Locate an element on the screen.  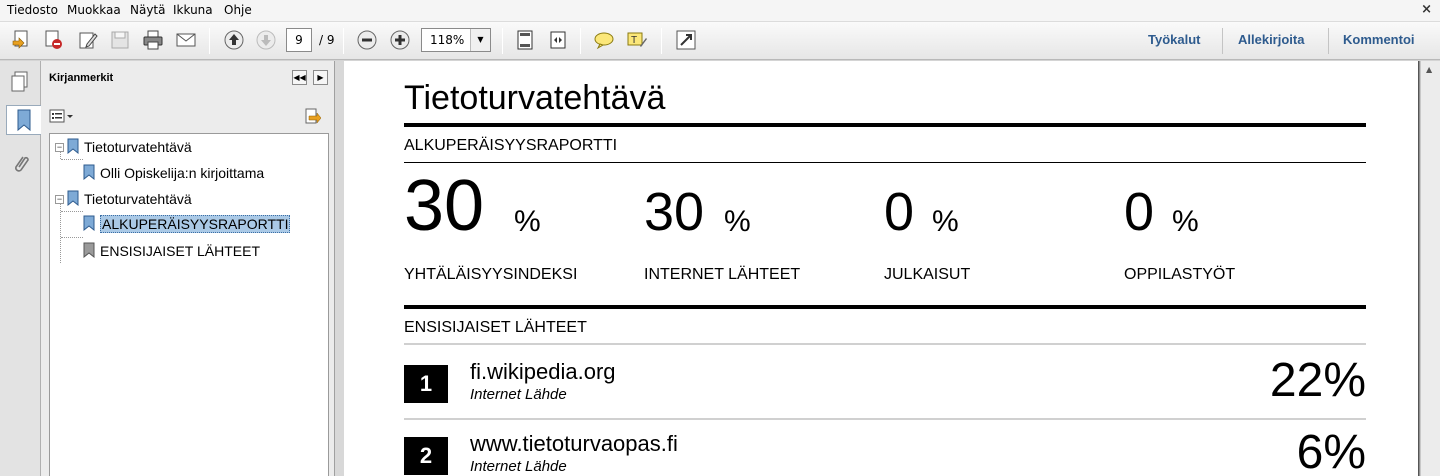
zoom-select: 118% ▼ is located at coordinates (456, 40).